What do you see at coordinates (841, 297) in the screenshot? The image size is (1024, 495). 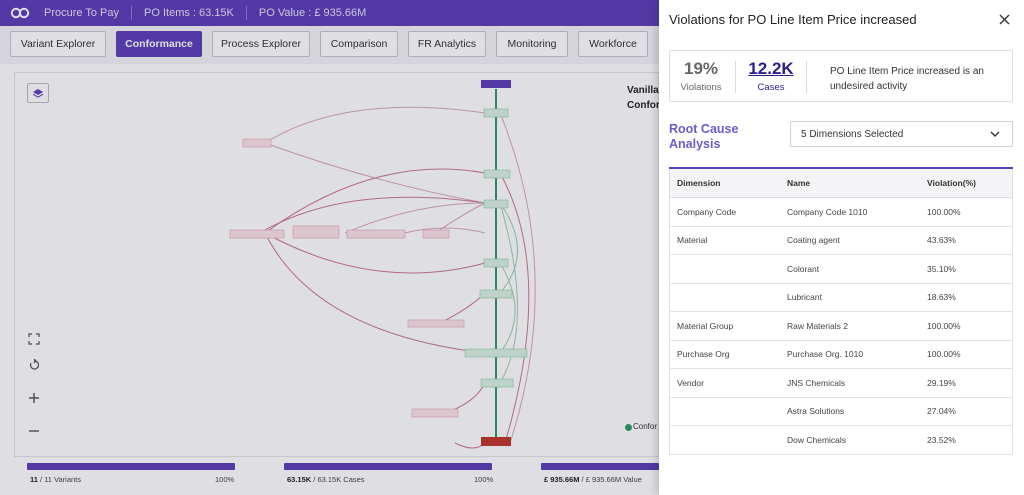 I see `table-row: Lubricant 18.63%` at bounding box center [841, 297].